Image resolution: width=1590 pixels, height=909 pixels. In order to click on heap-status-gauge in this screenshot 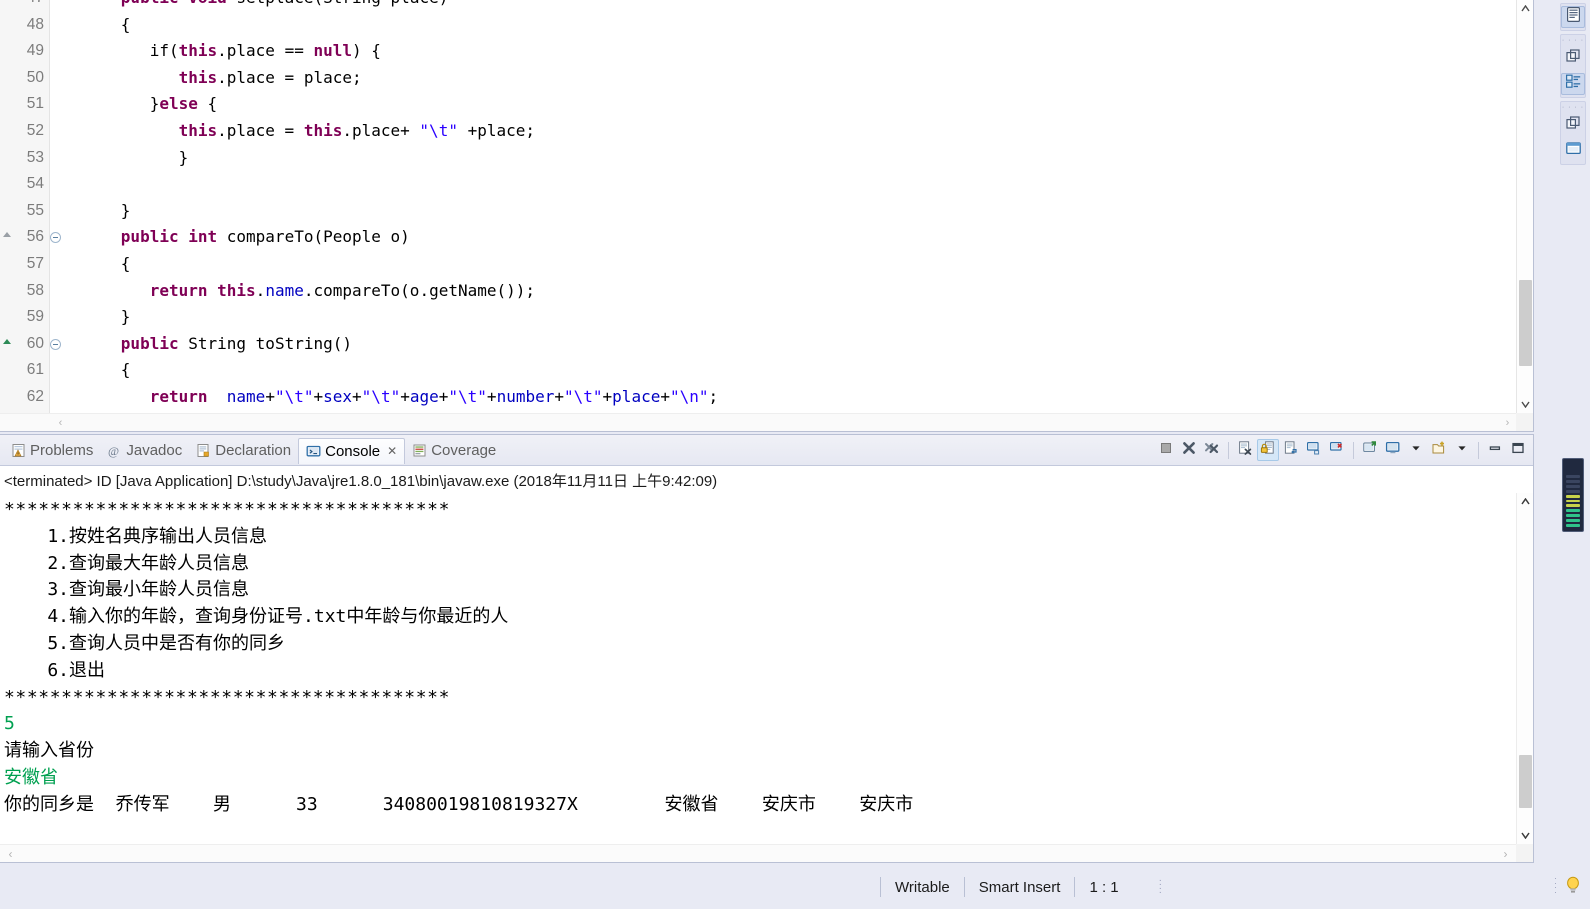, I will do `click(1573, 495)`.